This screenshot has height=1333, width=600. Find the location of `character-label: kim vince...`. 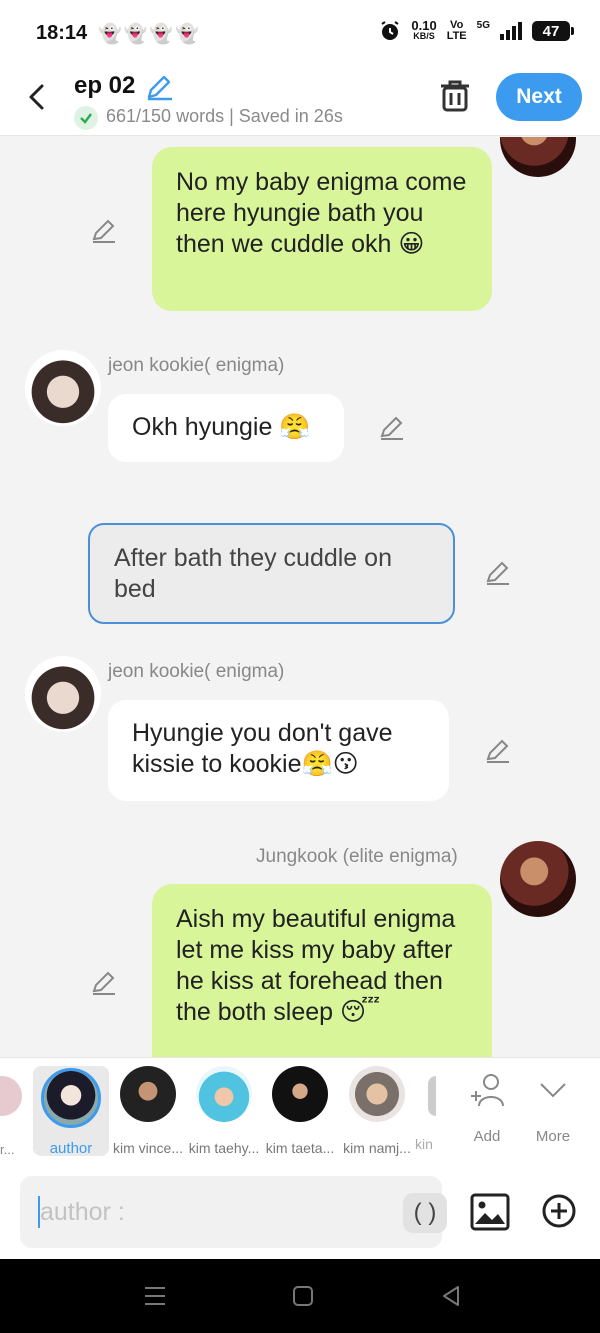

character-label: kim vince... is located at coordinates (147, 1148).